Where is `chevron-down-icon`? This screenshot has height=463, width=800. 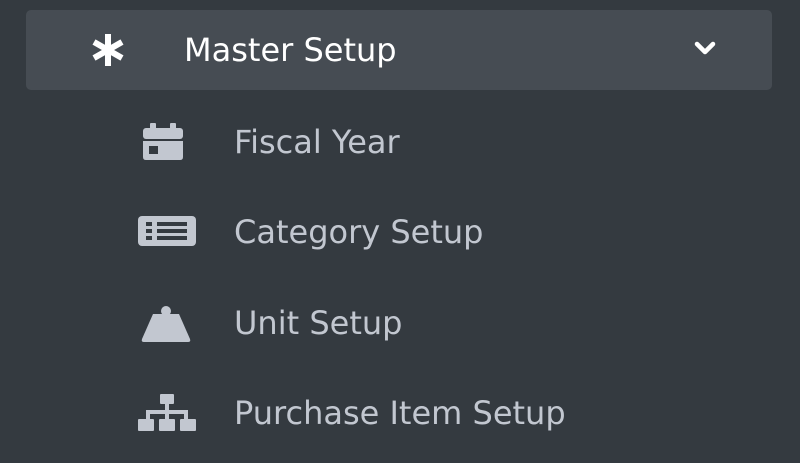 chevron-down-icon is located at coordinates (705, 48).